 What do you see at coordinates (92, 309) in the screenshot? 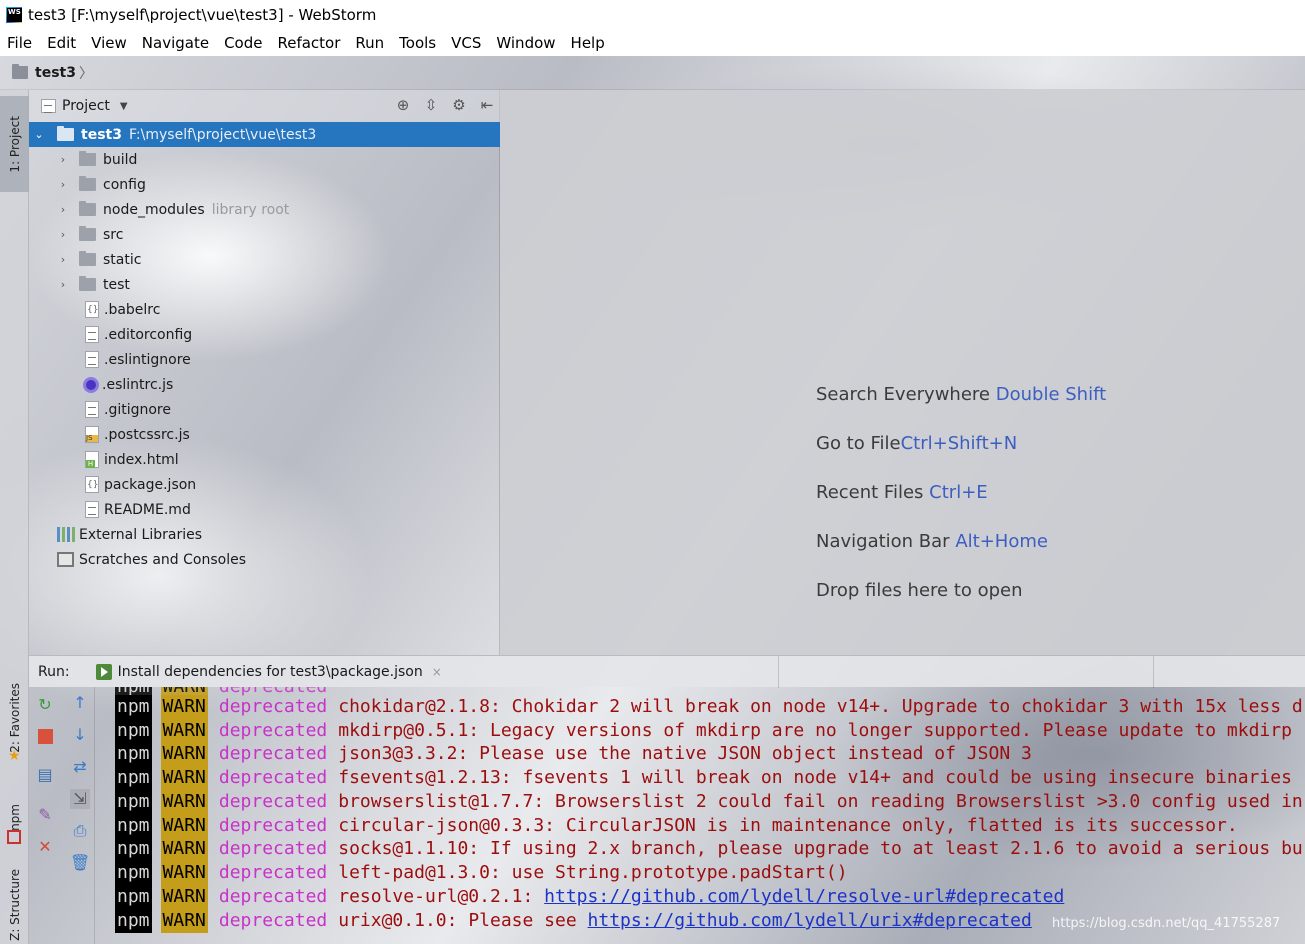
I see `json-file-icon` at bounding box center [92, 309].